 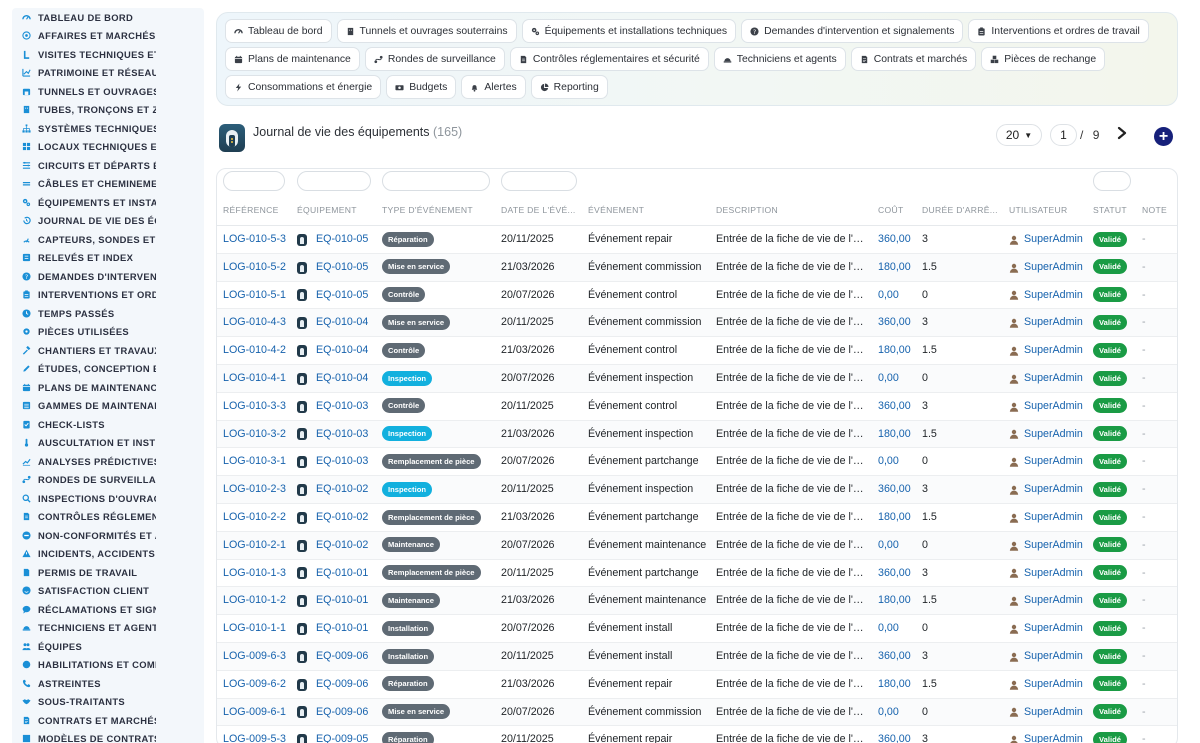 I want to click on sidebar-item: PIÈCES UTILISÉES, so click(x=108, y=332).